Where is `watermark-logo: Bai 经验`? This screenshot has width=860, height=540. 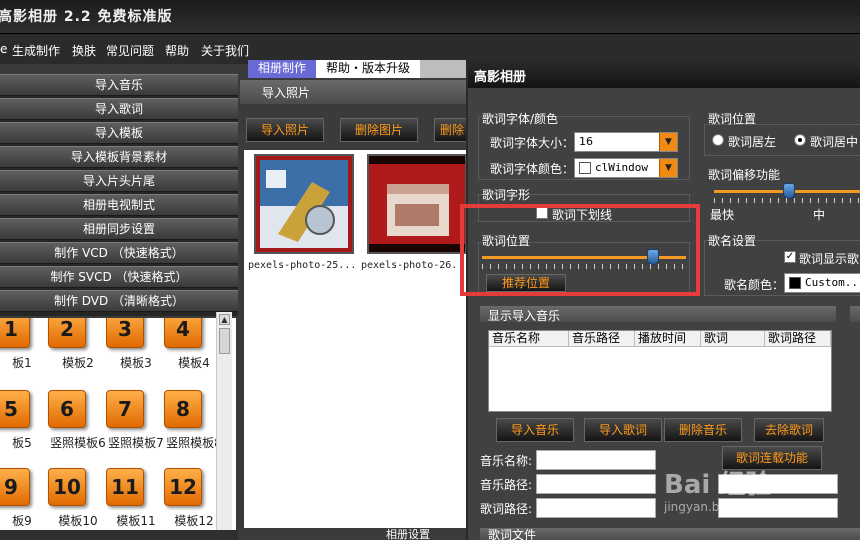
watermark-logo: Bai 经验 is located at coordinates (718, 485).